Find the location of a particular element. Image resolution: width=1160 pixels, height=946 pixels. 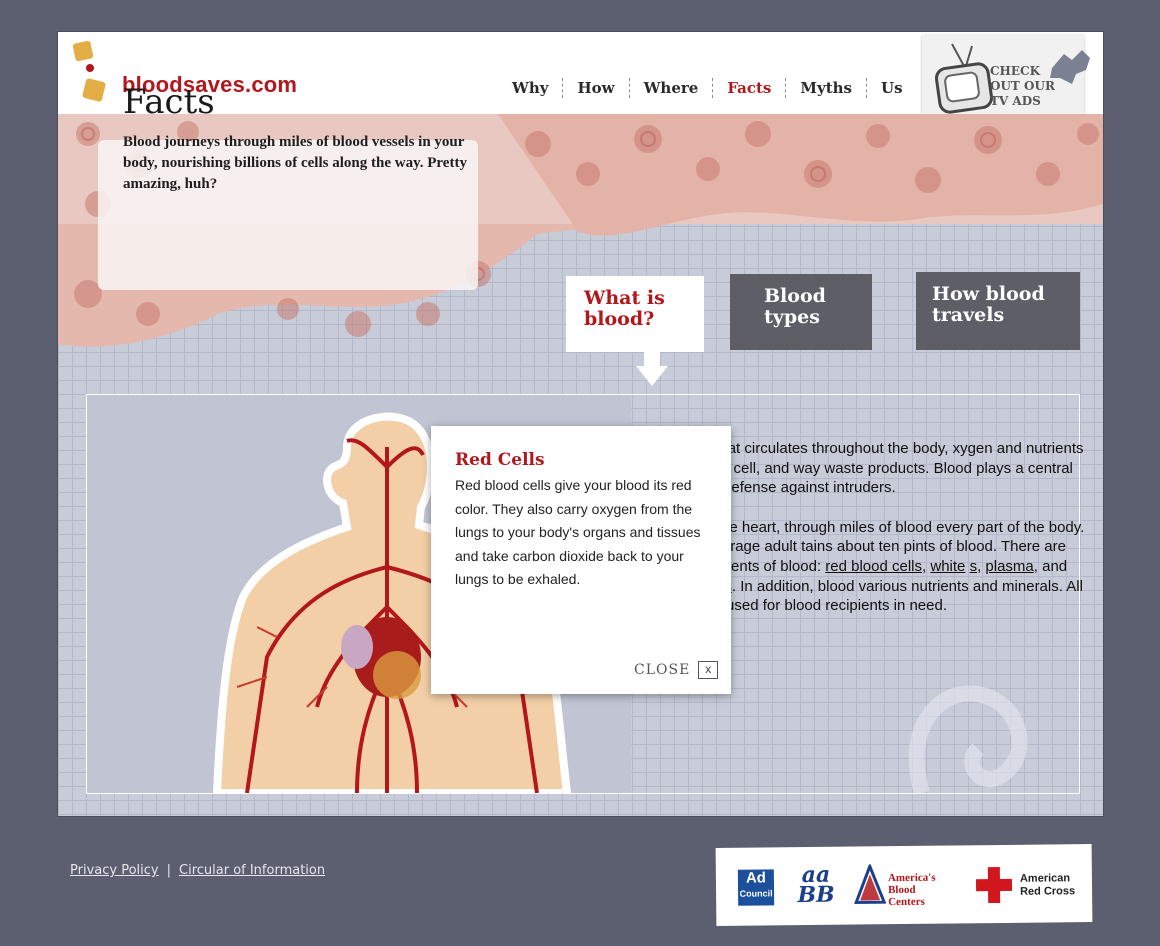

arc-line1: American is located at coordinates (1045, 878).